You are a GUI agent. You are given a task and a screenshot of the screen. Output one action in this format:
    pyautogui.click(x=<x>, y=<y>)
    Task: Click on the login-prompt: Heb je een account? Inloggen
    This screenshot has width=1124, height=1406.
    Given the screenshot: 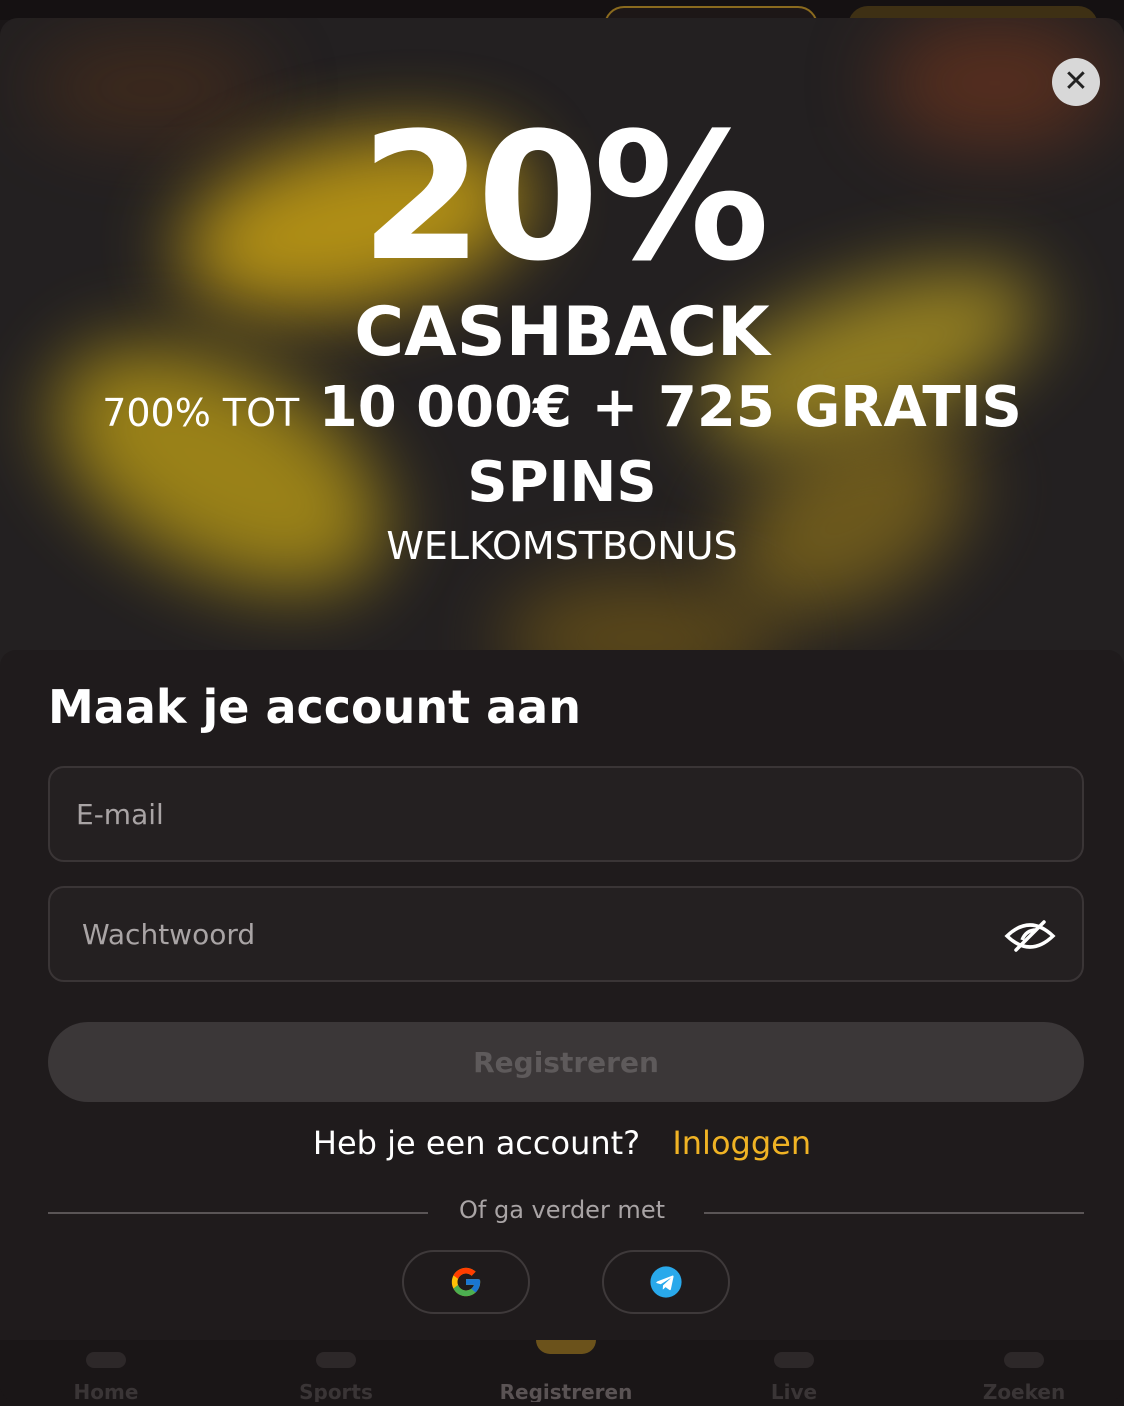 What is the action you would take?
    pyautogui.click(x=562, y=1143)
    